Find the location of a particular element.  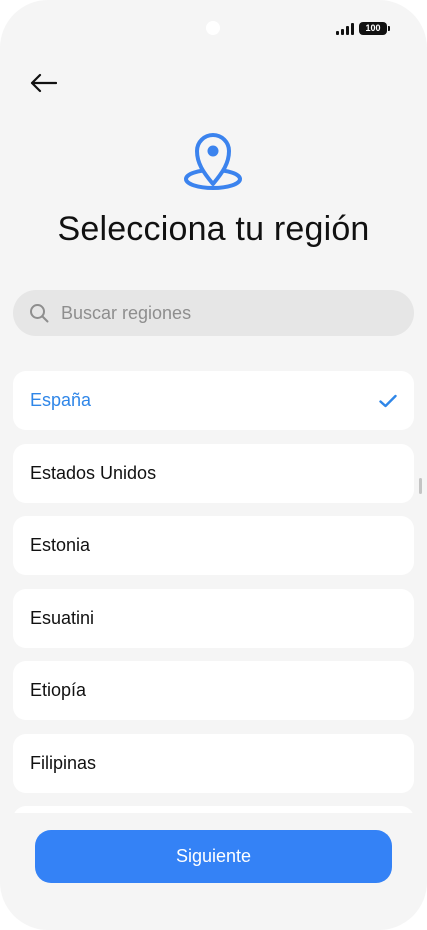

checkmark-icon is located at coordinates (388, 400).